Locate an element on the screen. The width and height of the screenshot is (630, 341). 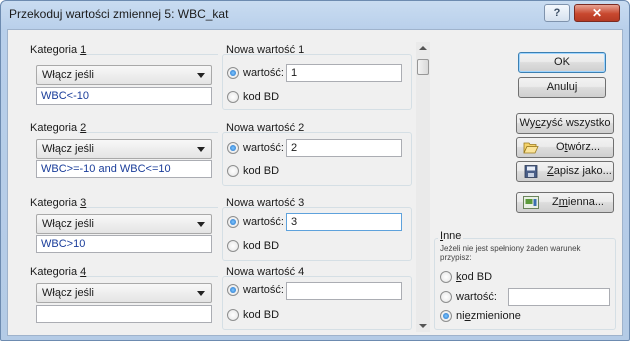
scroll-up-arrow-icon is located at coordinates (423, 48).